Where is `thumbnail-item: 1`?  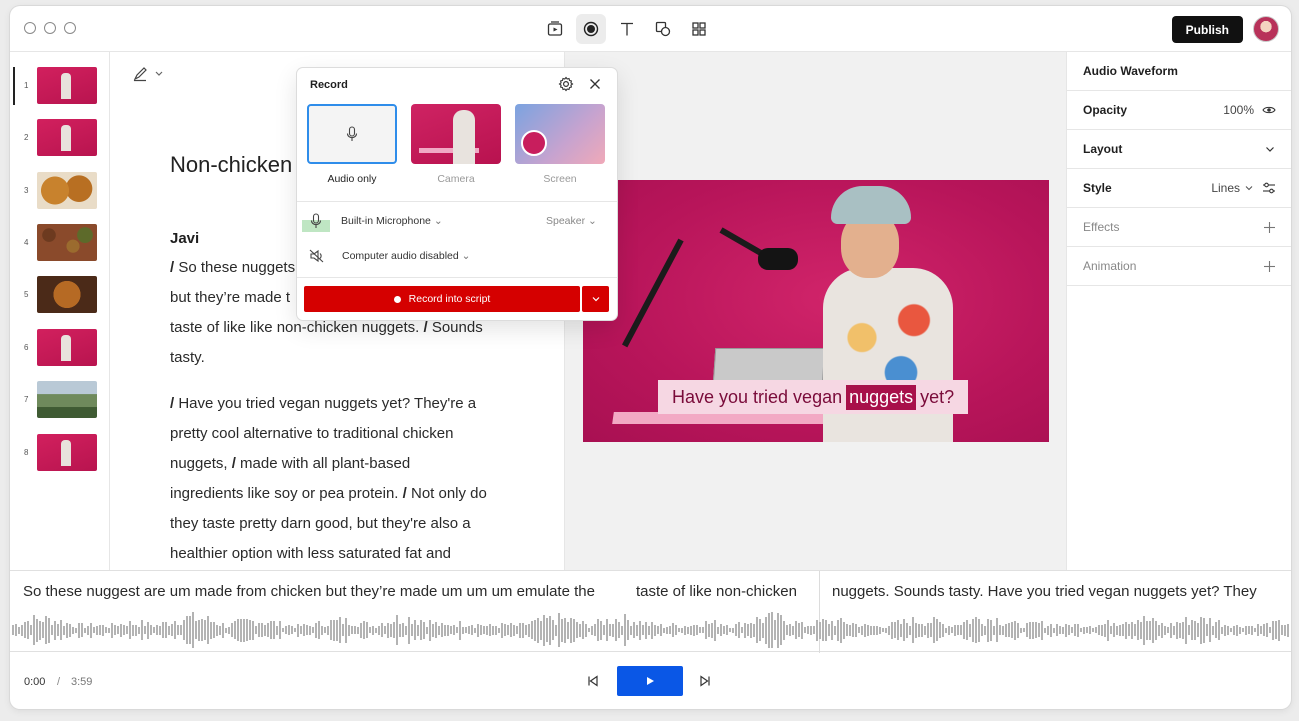
thumbnail-item: 1 is located at coordinates (60, 87).